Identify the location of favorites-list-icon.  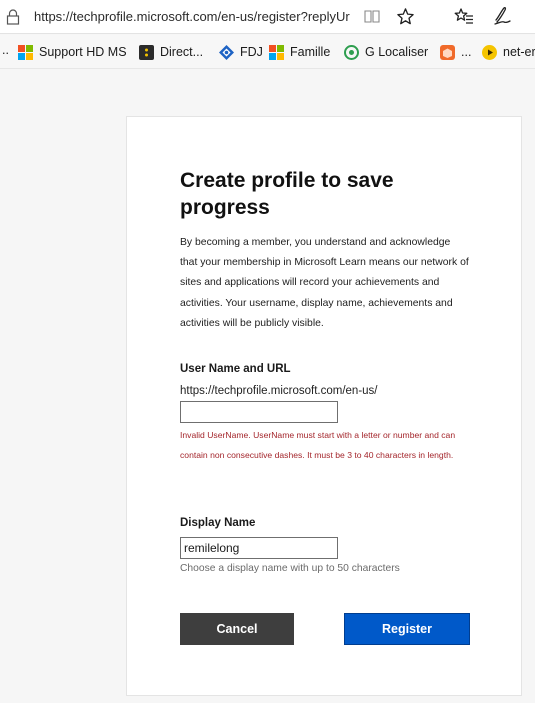
(464, 16).